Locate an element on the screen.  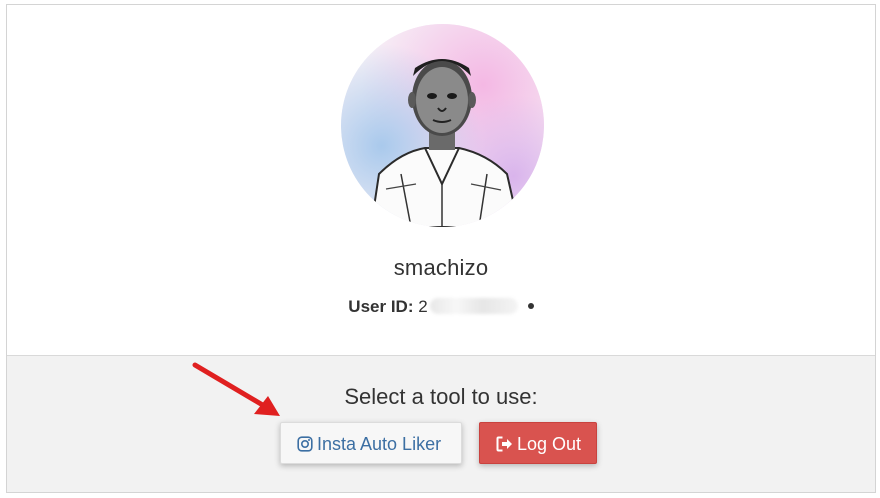
tools-title: Select a tool to use: is located at coordinates (441, 396).